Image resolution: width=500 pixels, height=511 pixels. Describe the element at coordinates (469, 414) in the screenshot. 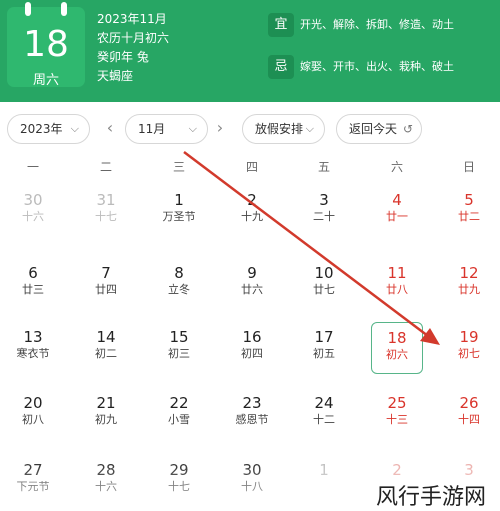

I see `day-cell: 26 十四` at that location.